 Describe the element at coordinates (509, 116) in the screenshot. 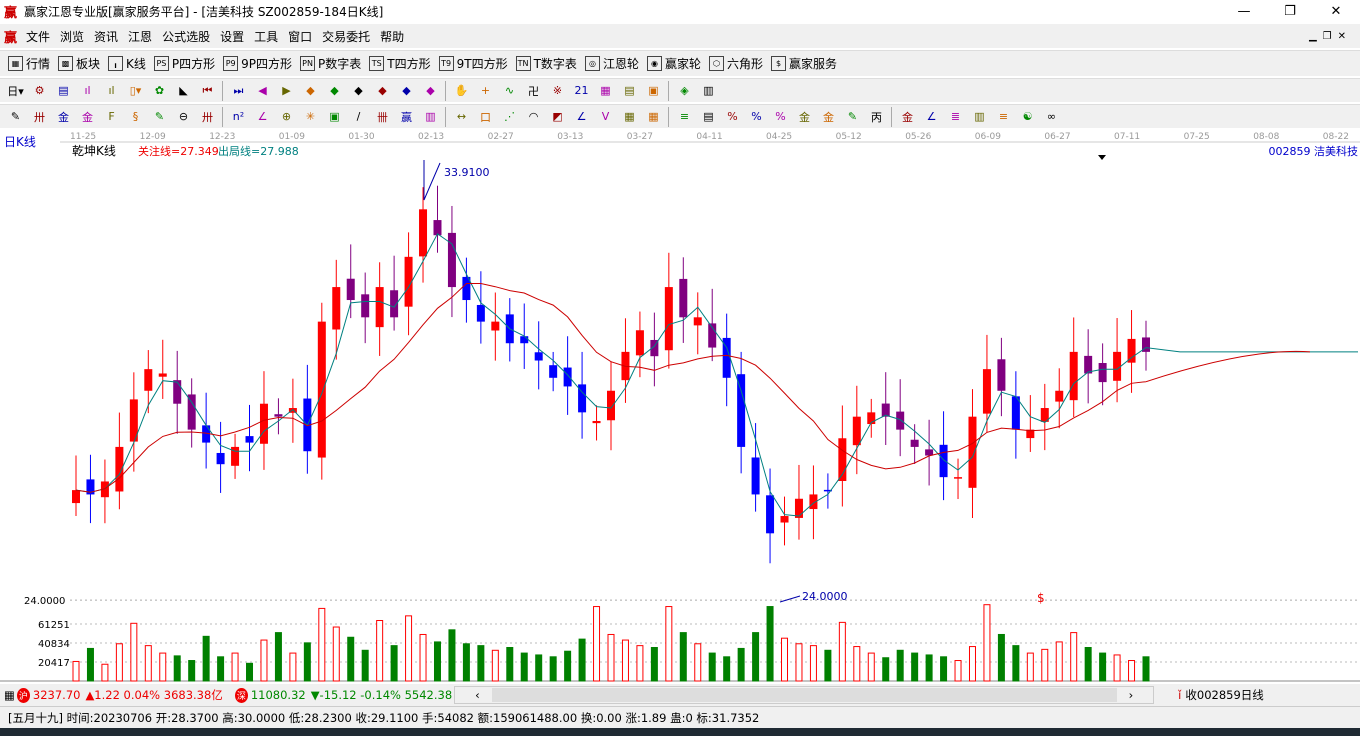

I see `fan-lines-icon: ⋰` at that location.